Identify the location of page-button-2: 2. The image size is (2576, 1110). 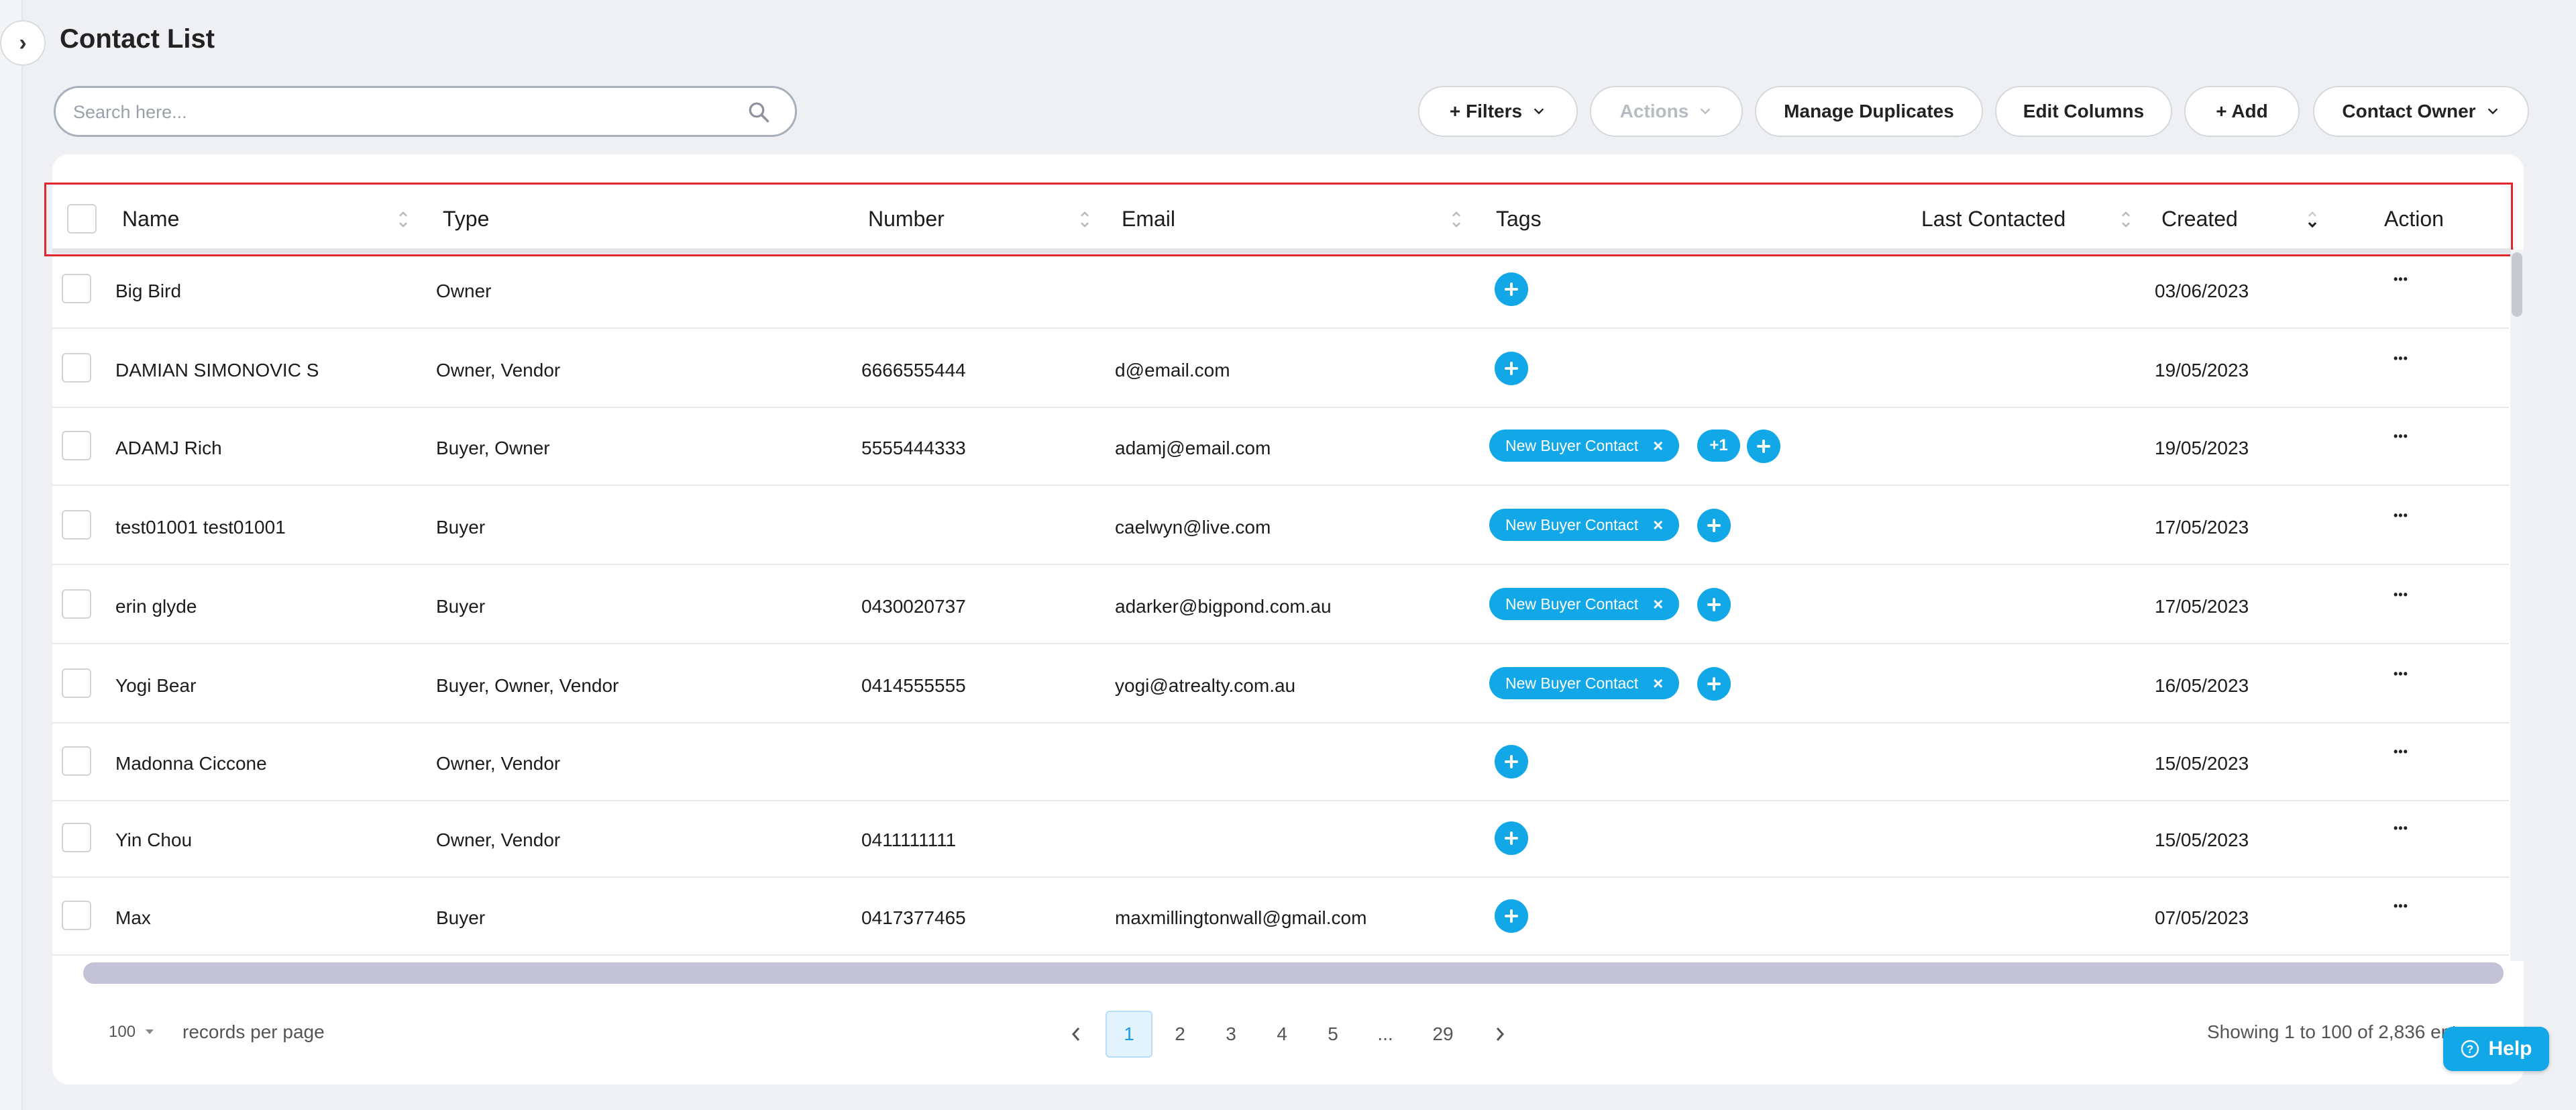
(1180, 1034).